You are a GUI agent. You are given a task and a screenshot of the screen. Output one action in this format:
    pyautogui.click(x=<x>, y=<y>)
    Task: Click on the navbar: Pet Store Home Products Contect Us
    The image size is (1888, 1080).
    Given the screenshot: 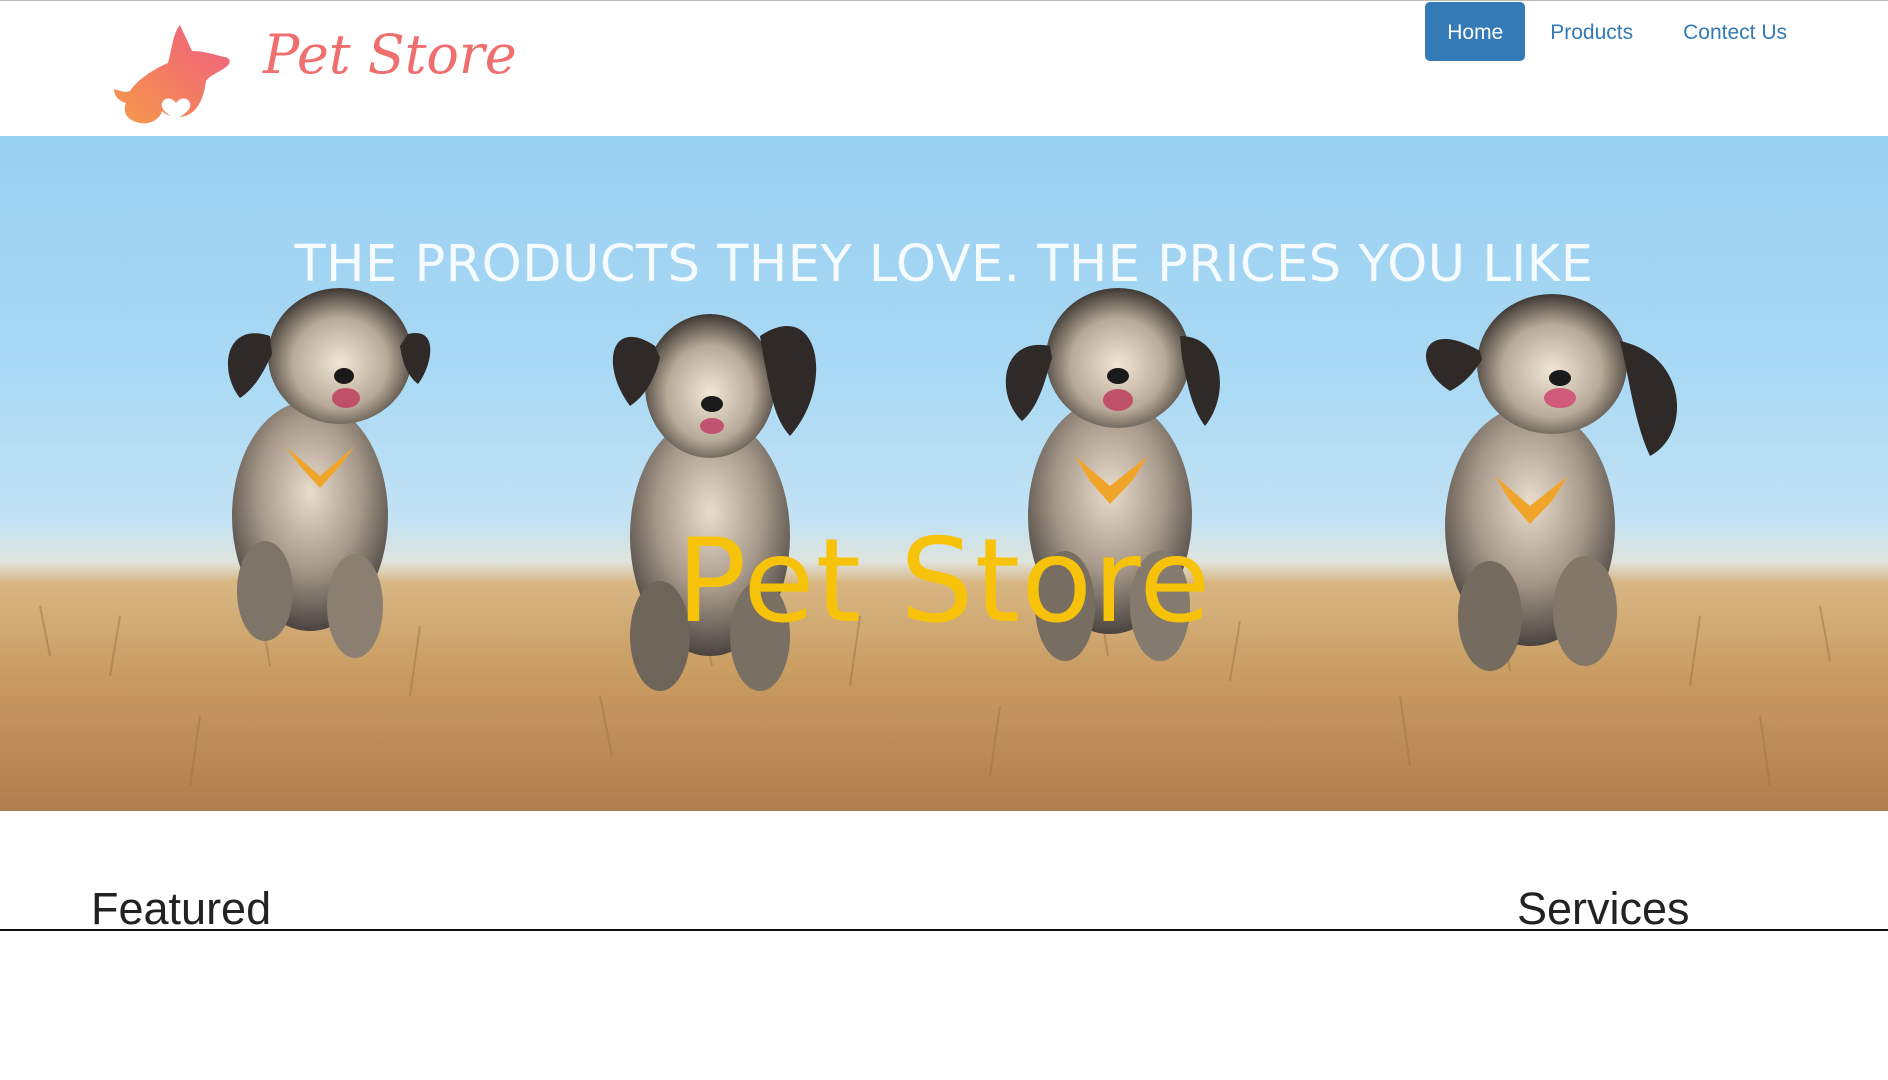 What is the action you would take?
    pyautogui.click(x=944, y=68)
    